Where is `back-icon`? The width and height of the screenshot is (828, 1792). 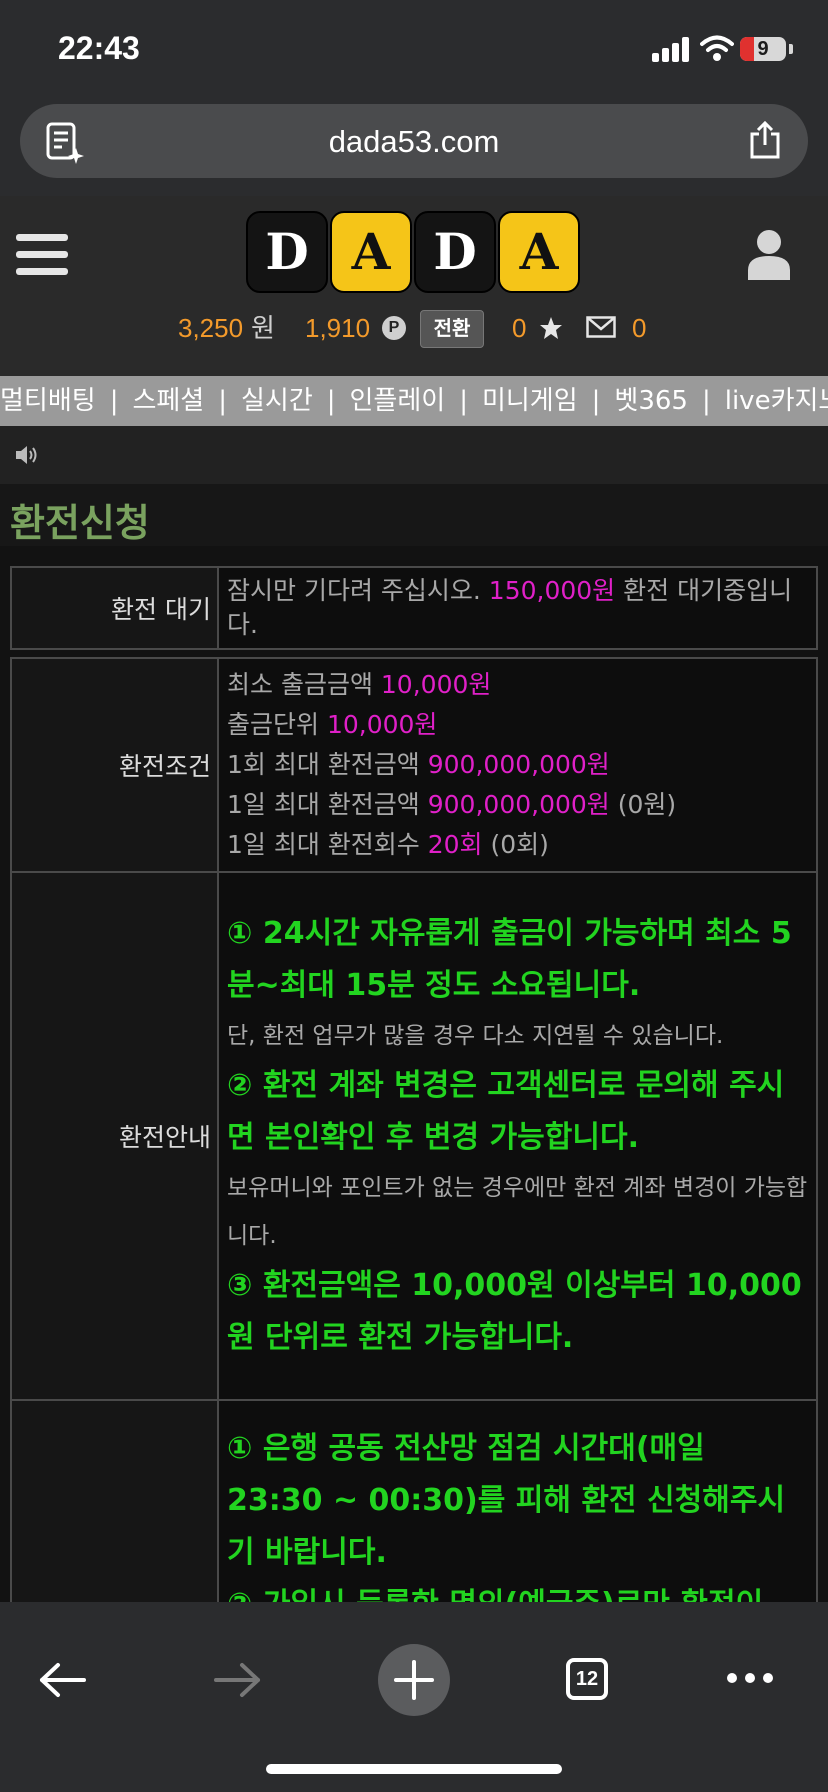 back-icon is located at coordinates (62, 1680).